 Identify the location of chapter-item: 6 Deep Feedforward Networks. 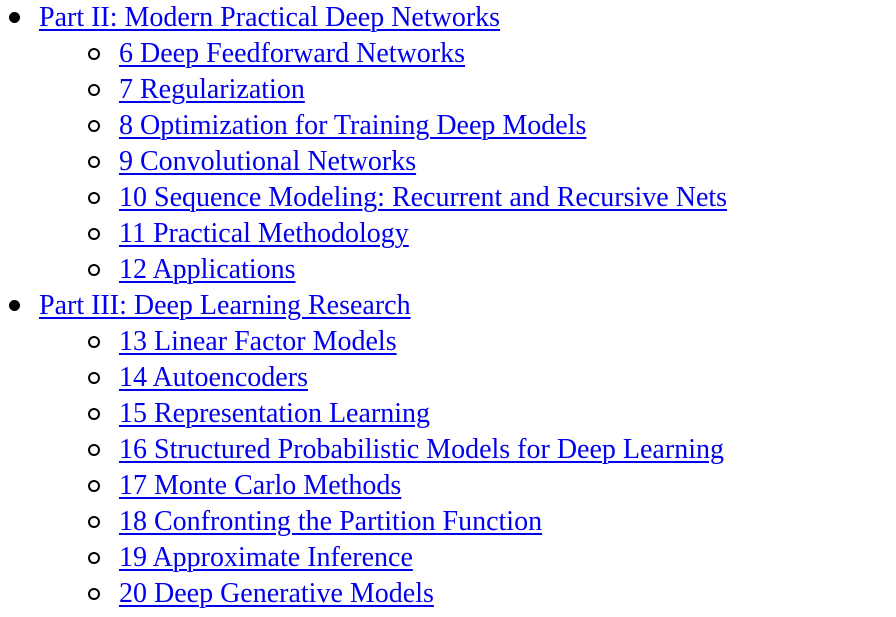
(363, 54).